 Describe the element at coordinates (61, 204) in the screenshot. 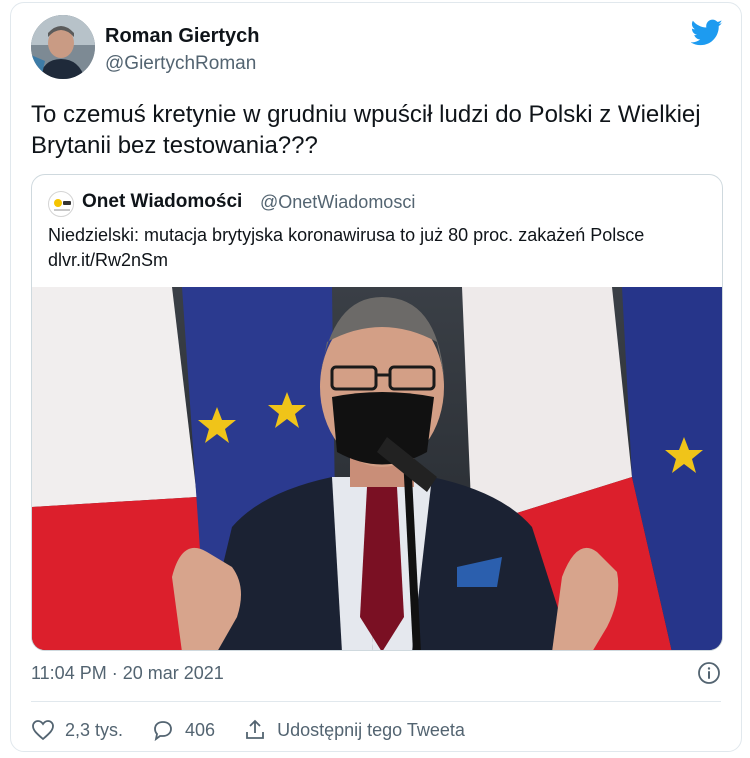

I see `quoted-avatar` at that location.